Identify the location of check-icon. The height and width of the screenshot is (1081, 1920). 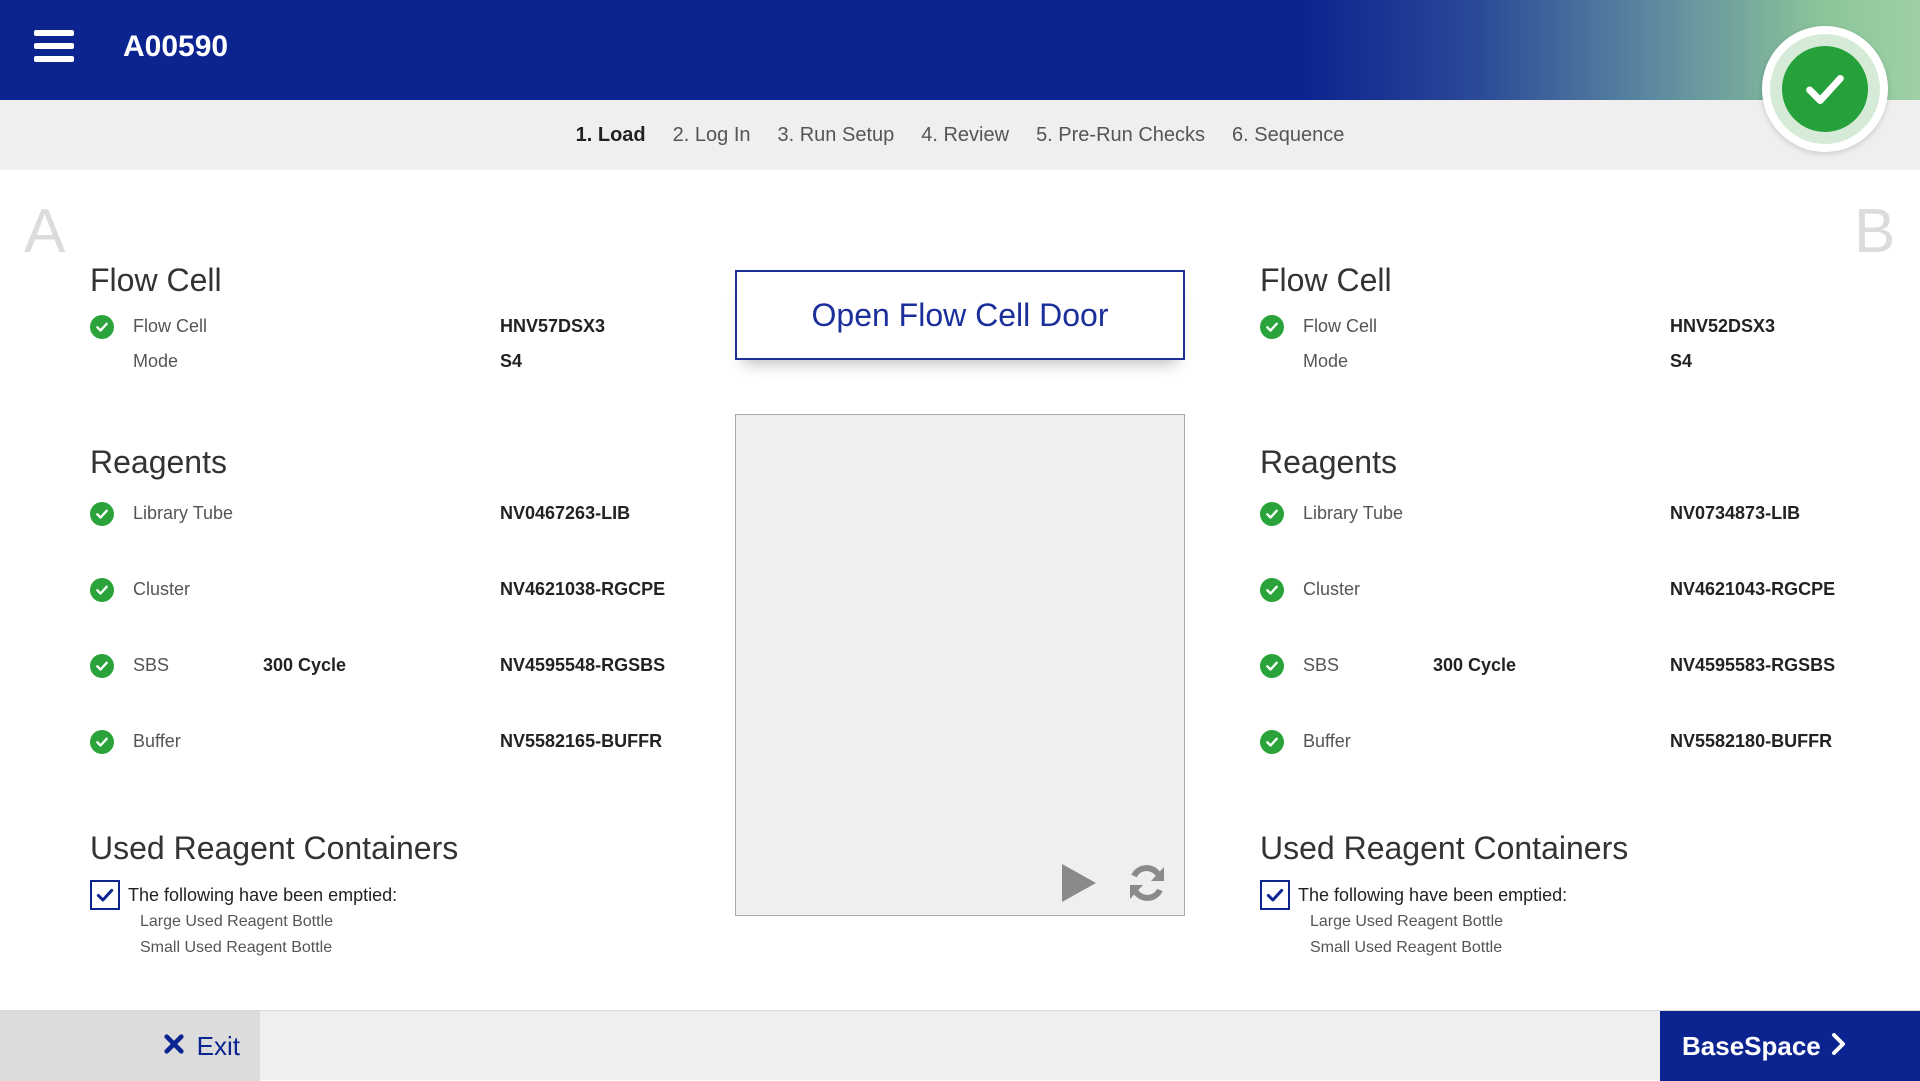
(1825, 89).